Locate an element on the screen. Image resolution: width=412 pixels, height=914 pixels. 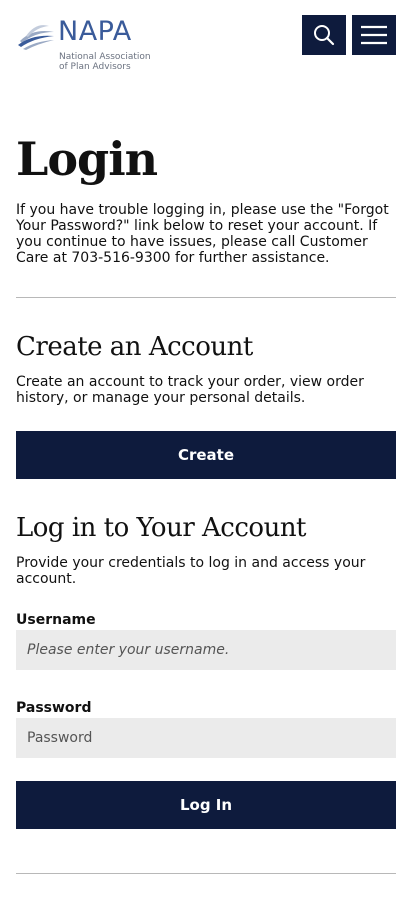
search-icon is located at coordinates (324, 35).